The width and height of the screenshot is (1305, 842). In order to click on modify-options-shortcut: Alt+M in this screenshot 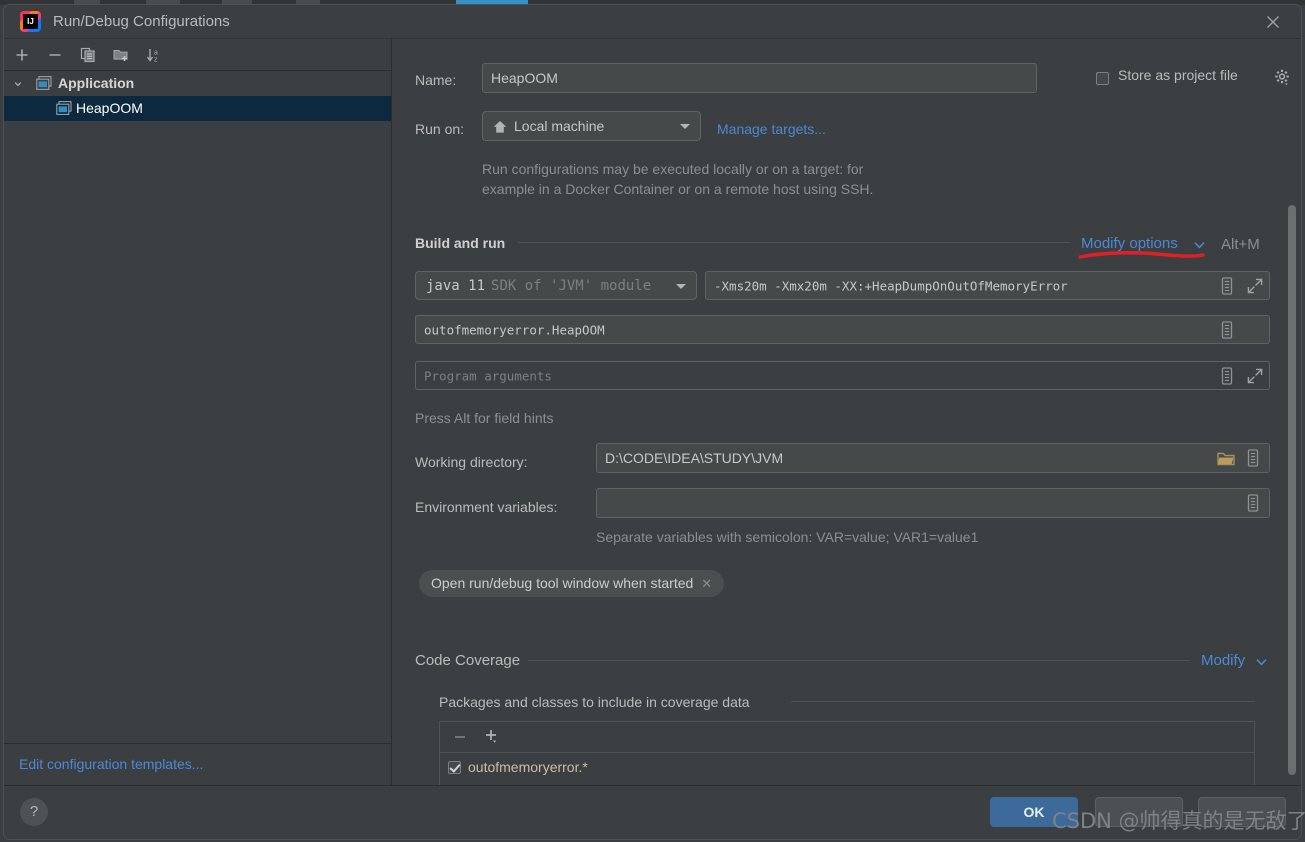, I will do `click(1240, 244)`.